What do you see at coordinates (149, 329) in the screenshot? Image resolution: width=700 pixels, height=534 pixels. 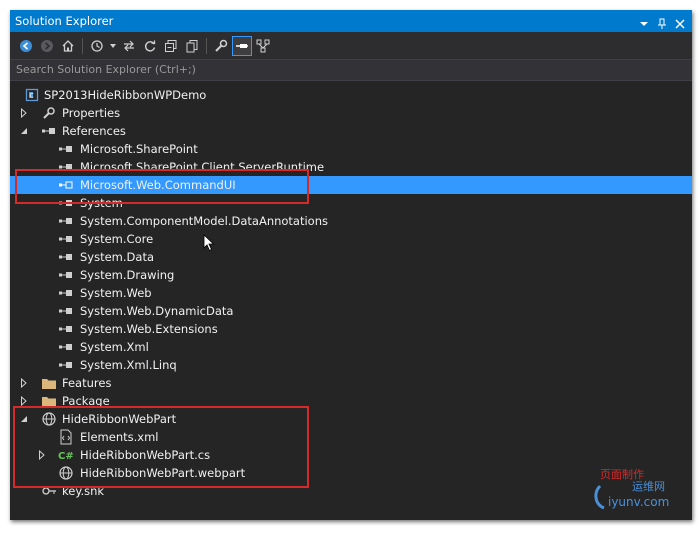 I see `tree-item-label: System.Web.Extensions` at bounding box center [149, 329].